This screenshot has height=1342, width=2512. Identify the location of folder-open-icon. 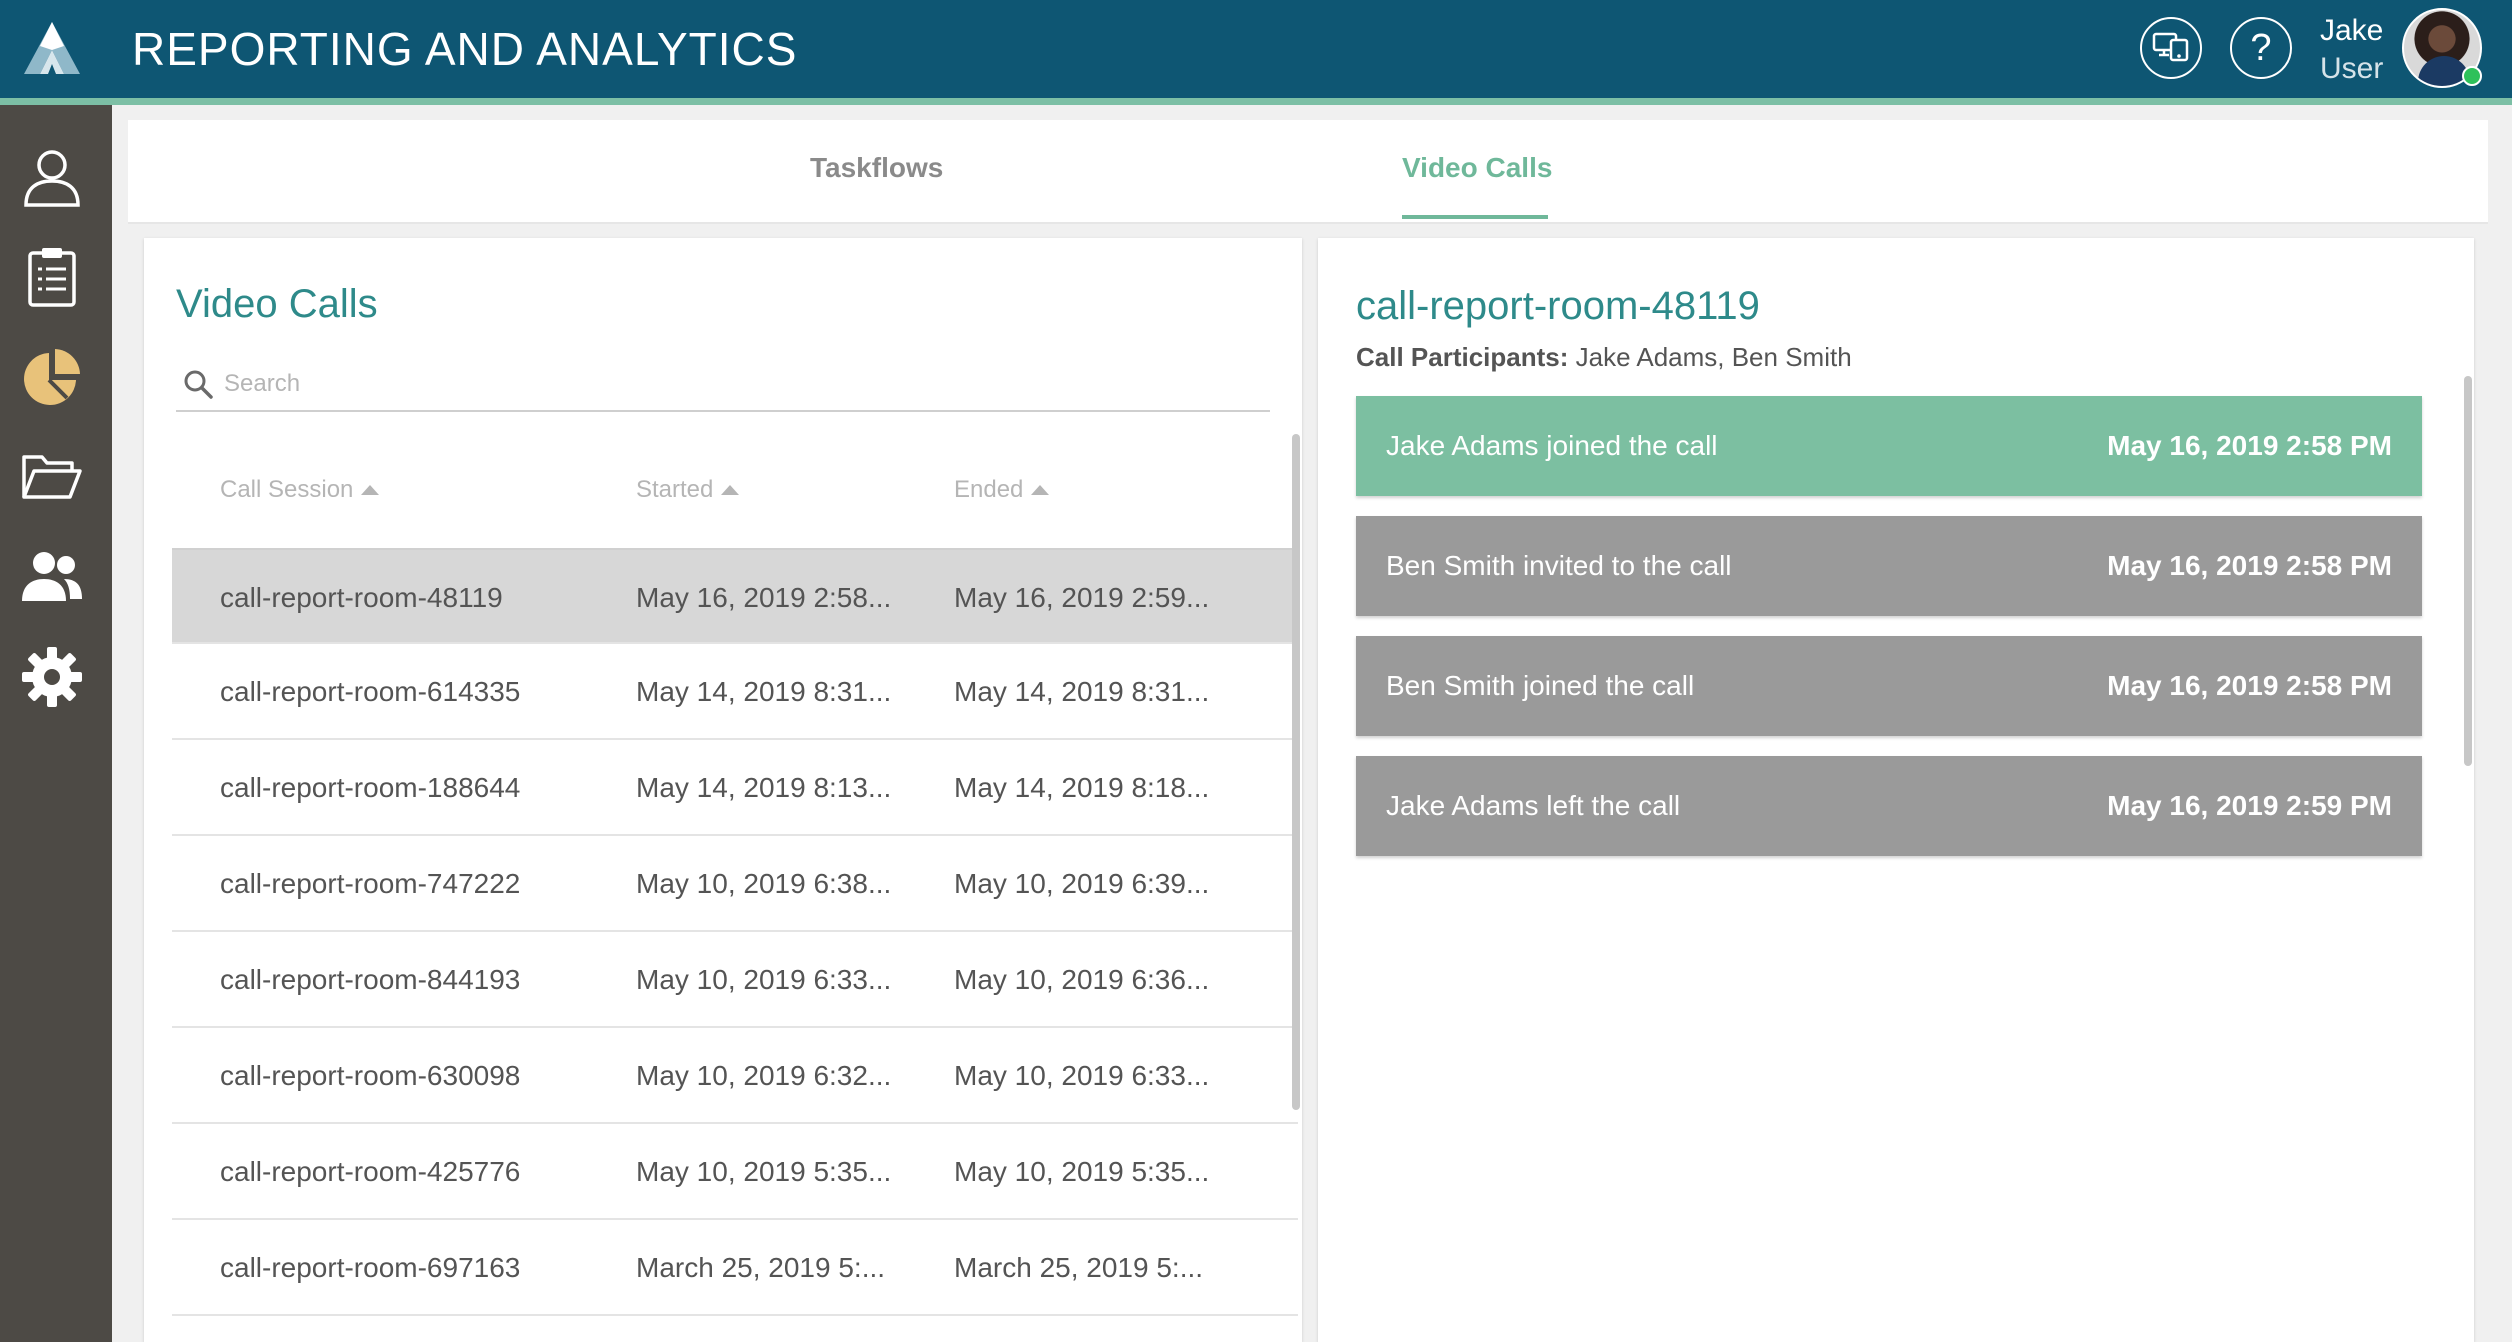
(52, 477).